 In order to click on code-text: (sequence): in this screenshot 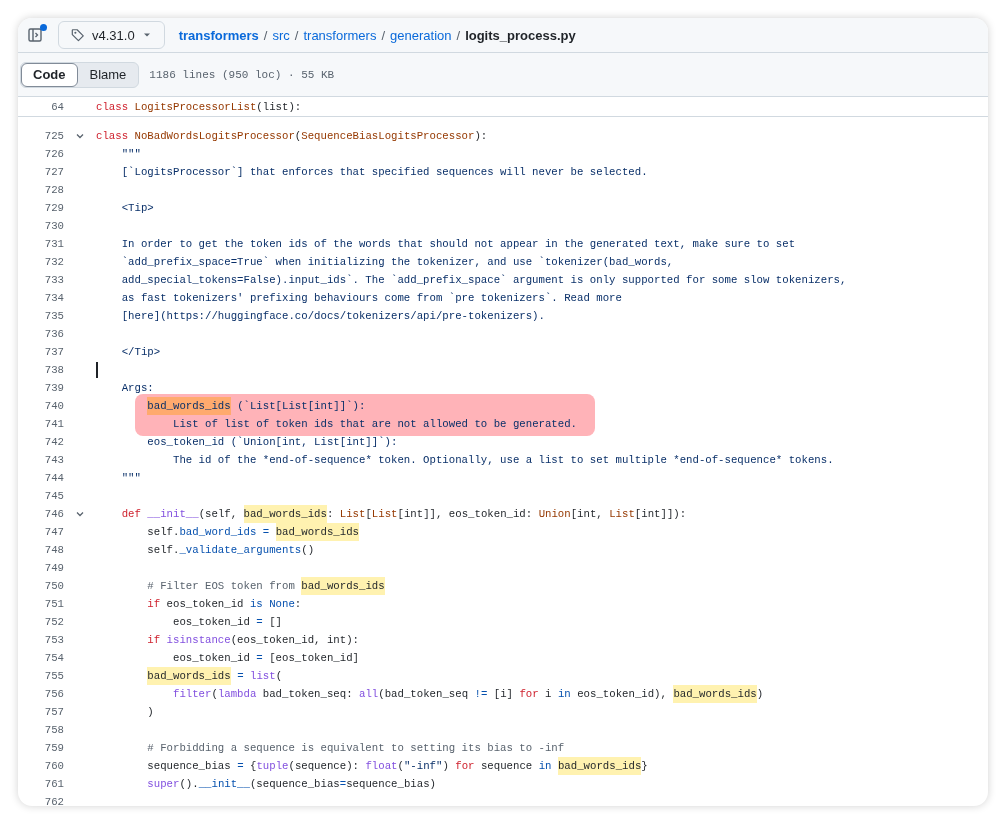, I will do `click(324, 766)`.